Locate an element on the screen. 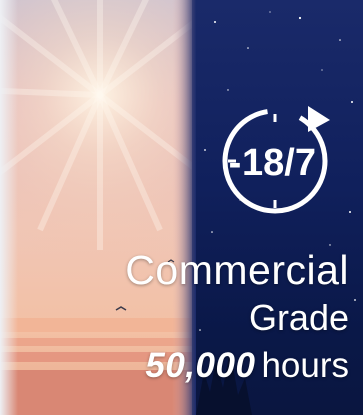 Image resolution: width=363 pixels, height=415 pixels. hours-line: 50,000 hours is located at coordinates (237, 366).